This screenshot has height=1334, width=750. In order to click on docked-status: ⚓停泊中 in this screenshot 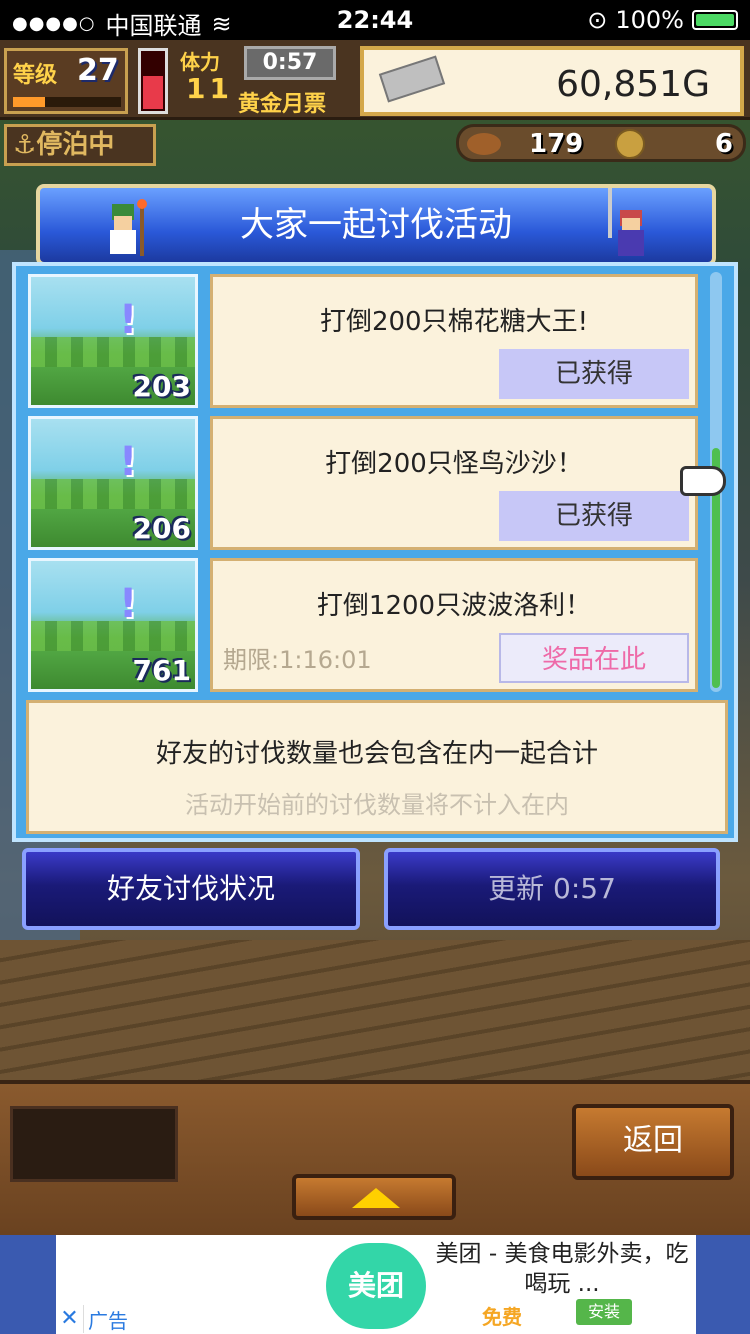, I will do `click(80, 145)`.